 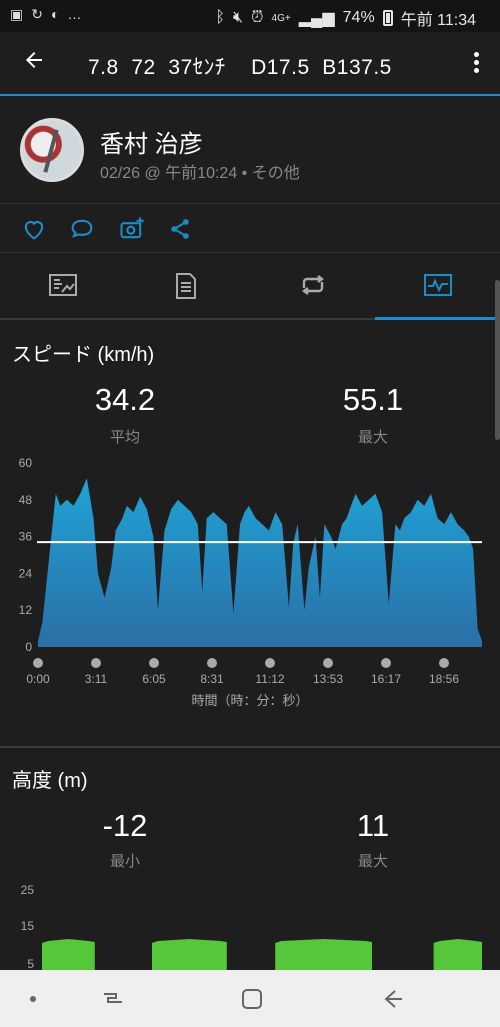 What do you see at coordinates (28, 890) in the screenshot?
I see `elevation-y-tick: 25` at bounding box center [28, 890].